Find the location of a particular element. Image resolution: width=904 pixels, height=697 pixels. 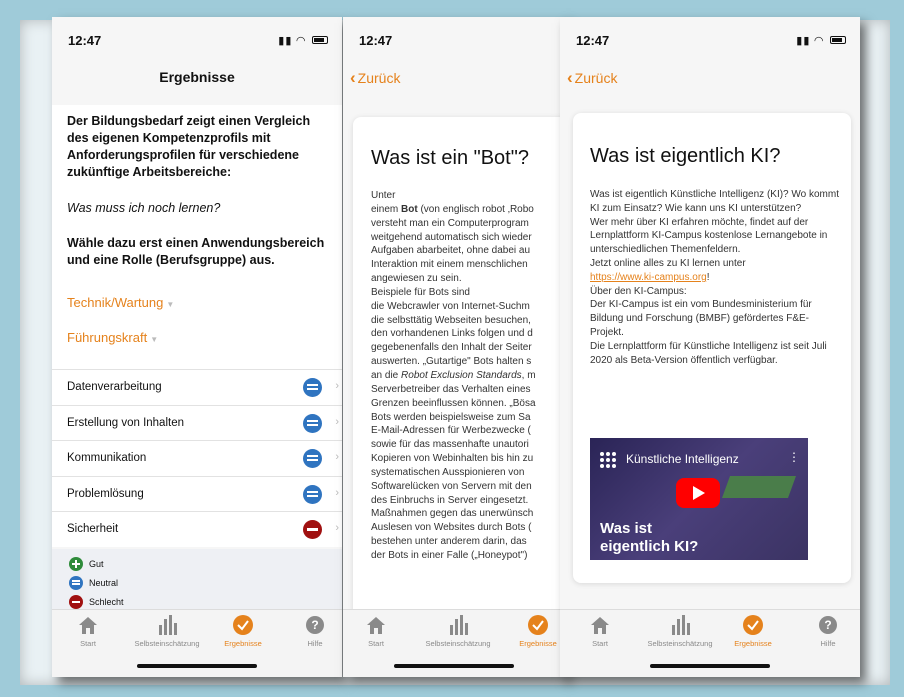

article-line: Unter is located at coordinates (383, 195).